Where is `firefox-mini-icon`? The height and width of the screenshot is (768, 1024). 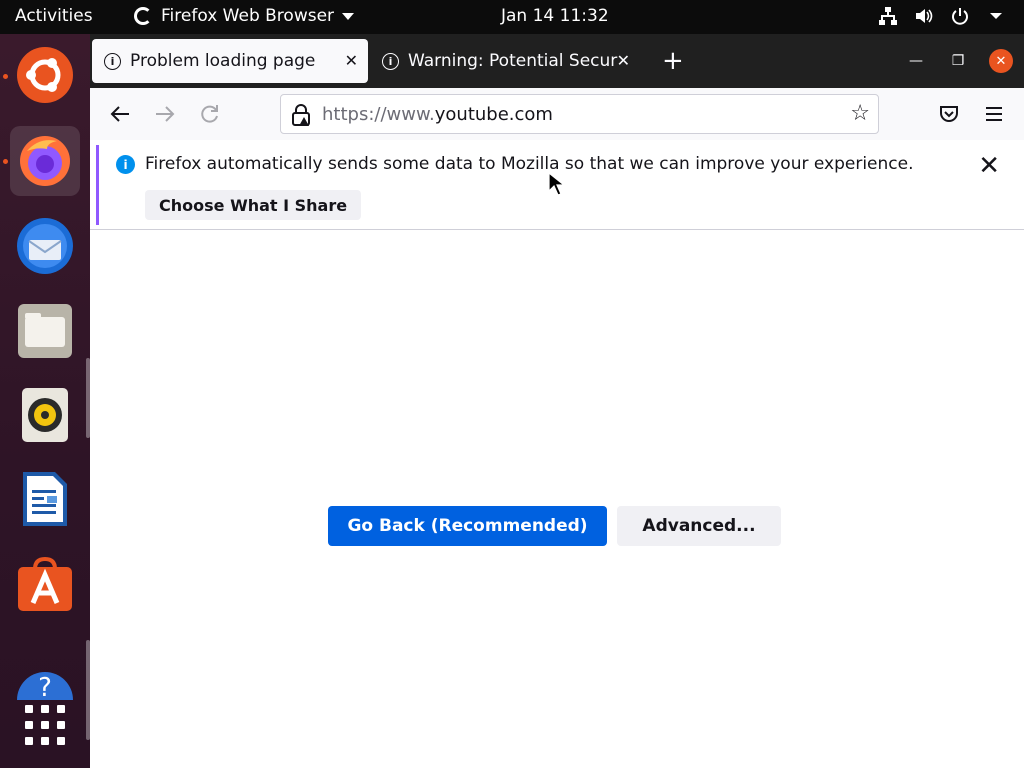
firefox-mini-icon is located at coordinates (143, 16).